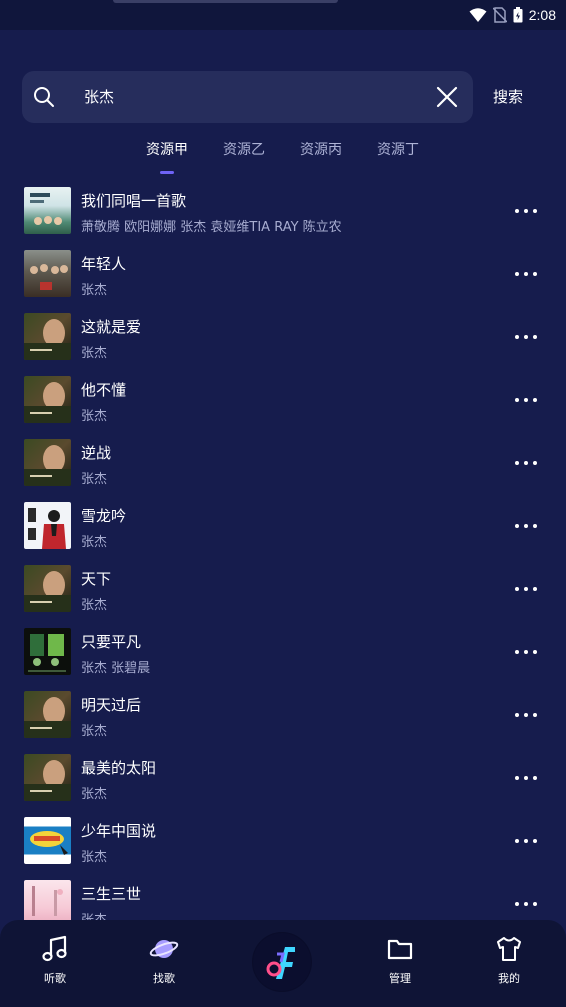 This screenshot has height=1007, width=566. I want to click on tab-source-c: 资源丙, so click(321, 150).